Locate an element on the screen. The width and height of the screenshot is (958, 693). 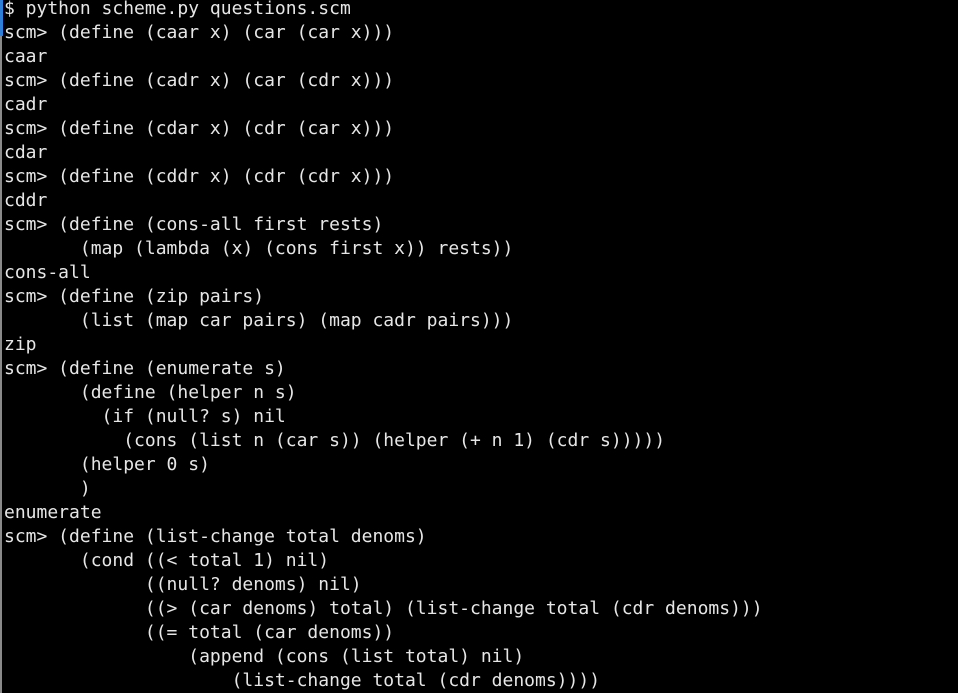
terminal-line: scm> (define (list-change total denoms) is located at coordinates (215, 536).